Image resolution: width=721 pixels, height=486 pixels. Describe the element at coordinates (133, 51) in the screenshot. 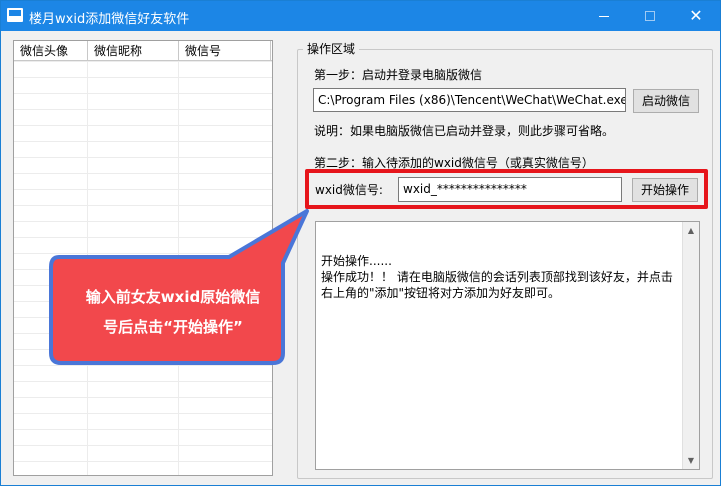

I see `column-nickname: 微信昵称` at that location.